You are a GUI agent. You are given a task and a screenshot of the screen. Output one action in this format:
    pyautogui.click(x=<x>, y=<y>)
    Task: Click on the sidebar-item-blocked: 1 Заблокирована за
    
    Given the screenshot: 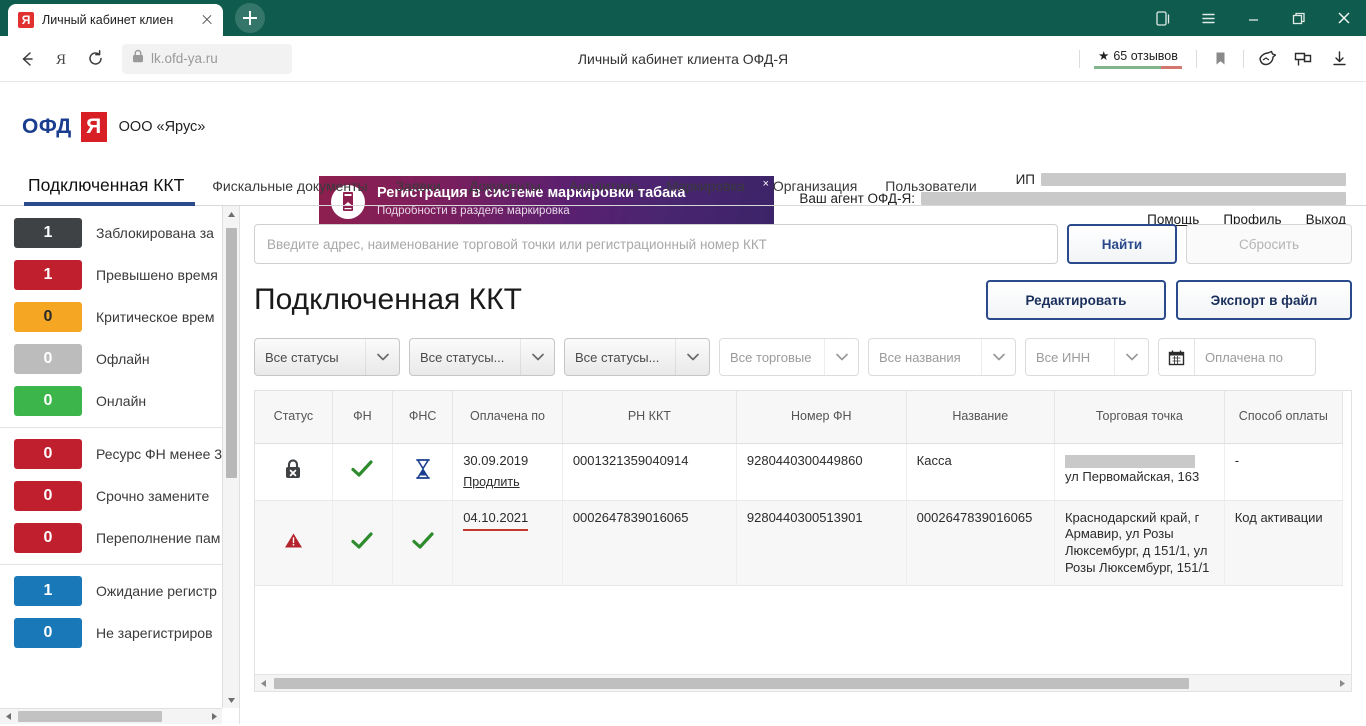 What is the action you would take?
    pyautogui.click(x=119, y=233)
    